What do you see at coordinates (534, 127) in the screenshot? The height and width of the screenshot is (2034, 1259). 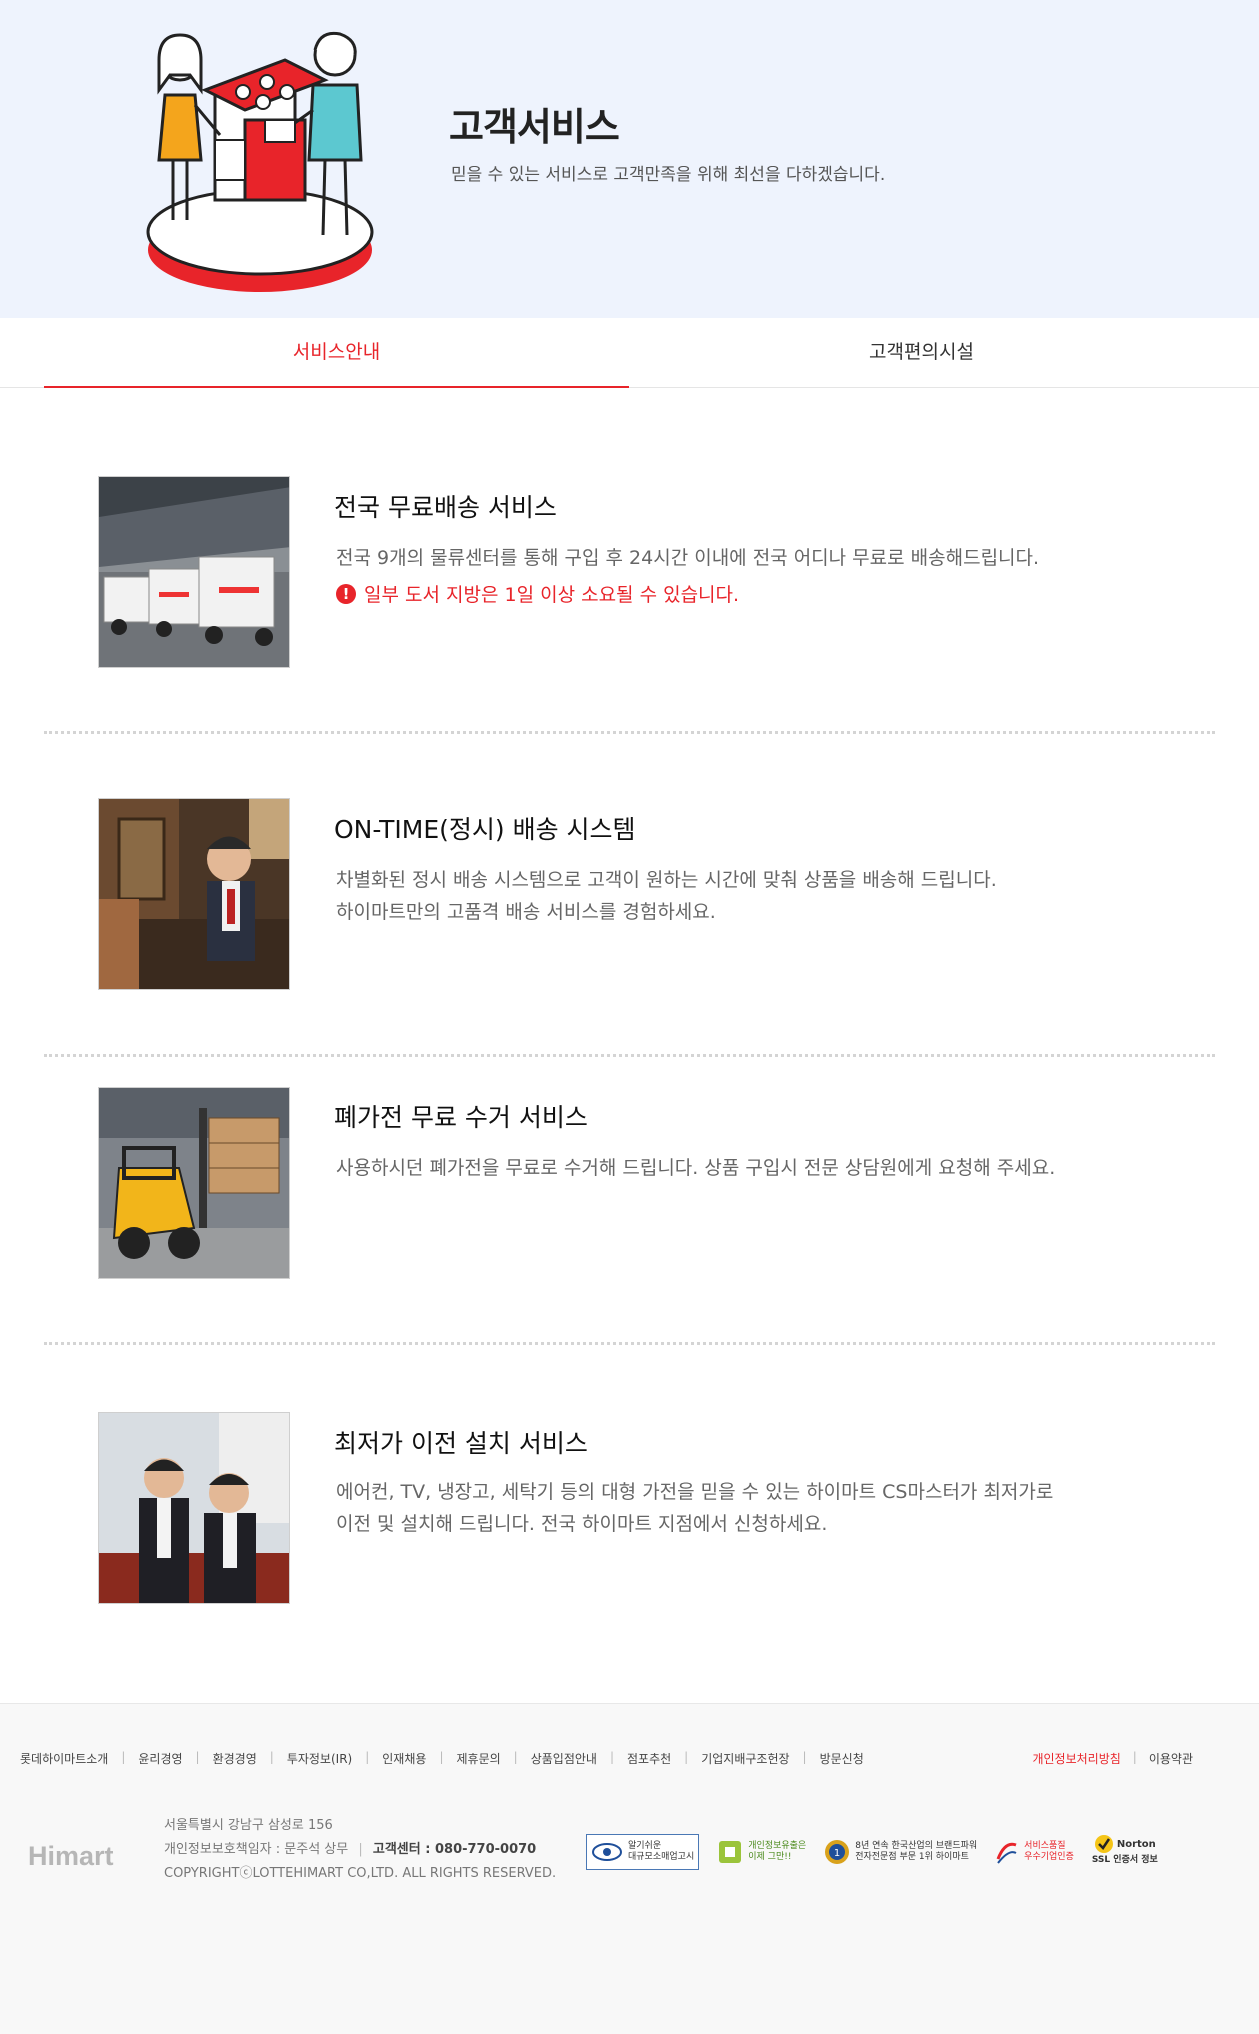 I see `page-title: 고객서비스` at bounding box center [534, 127].